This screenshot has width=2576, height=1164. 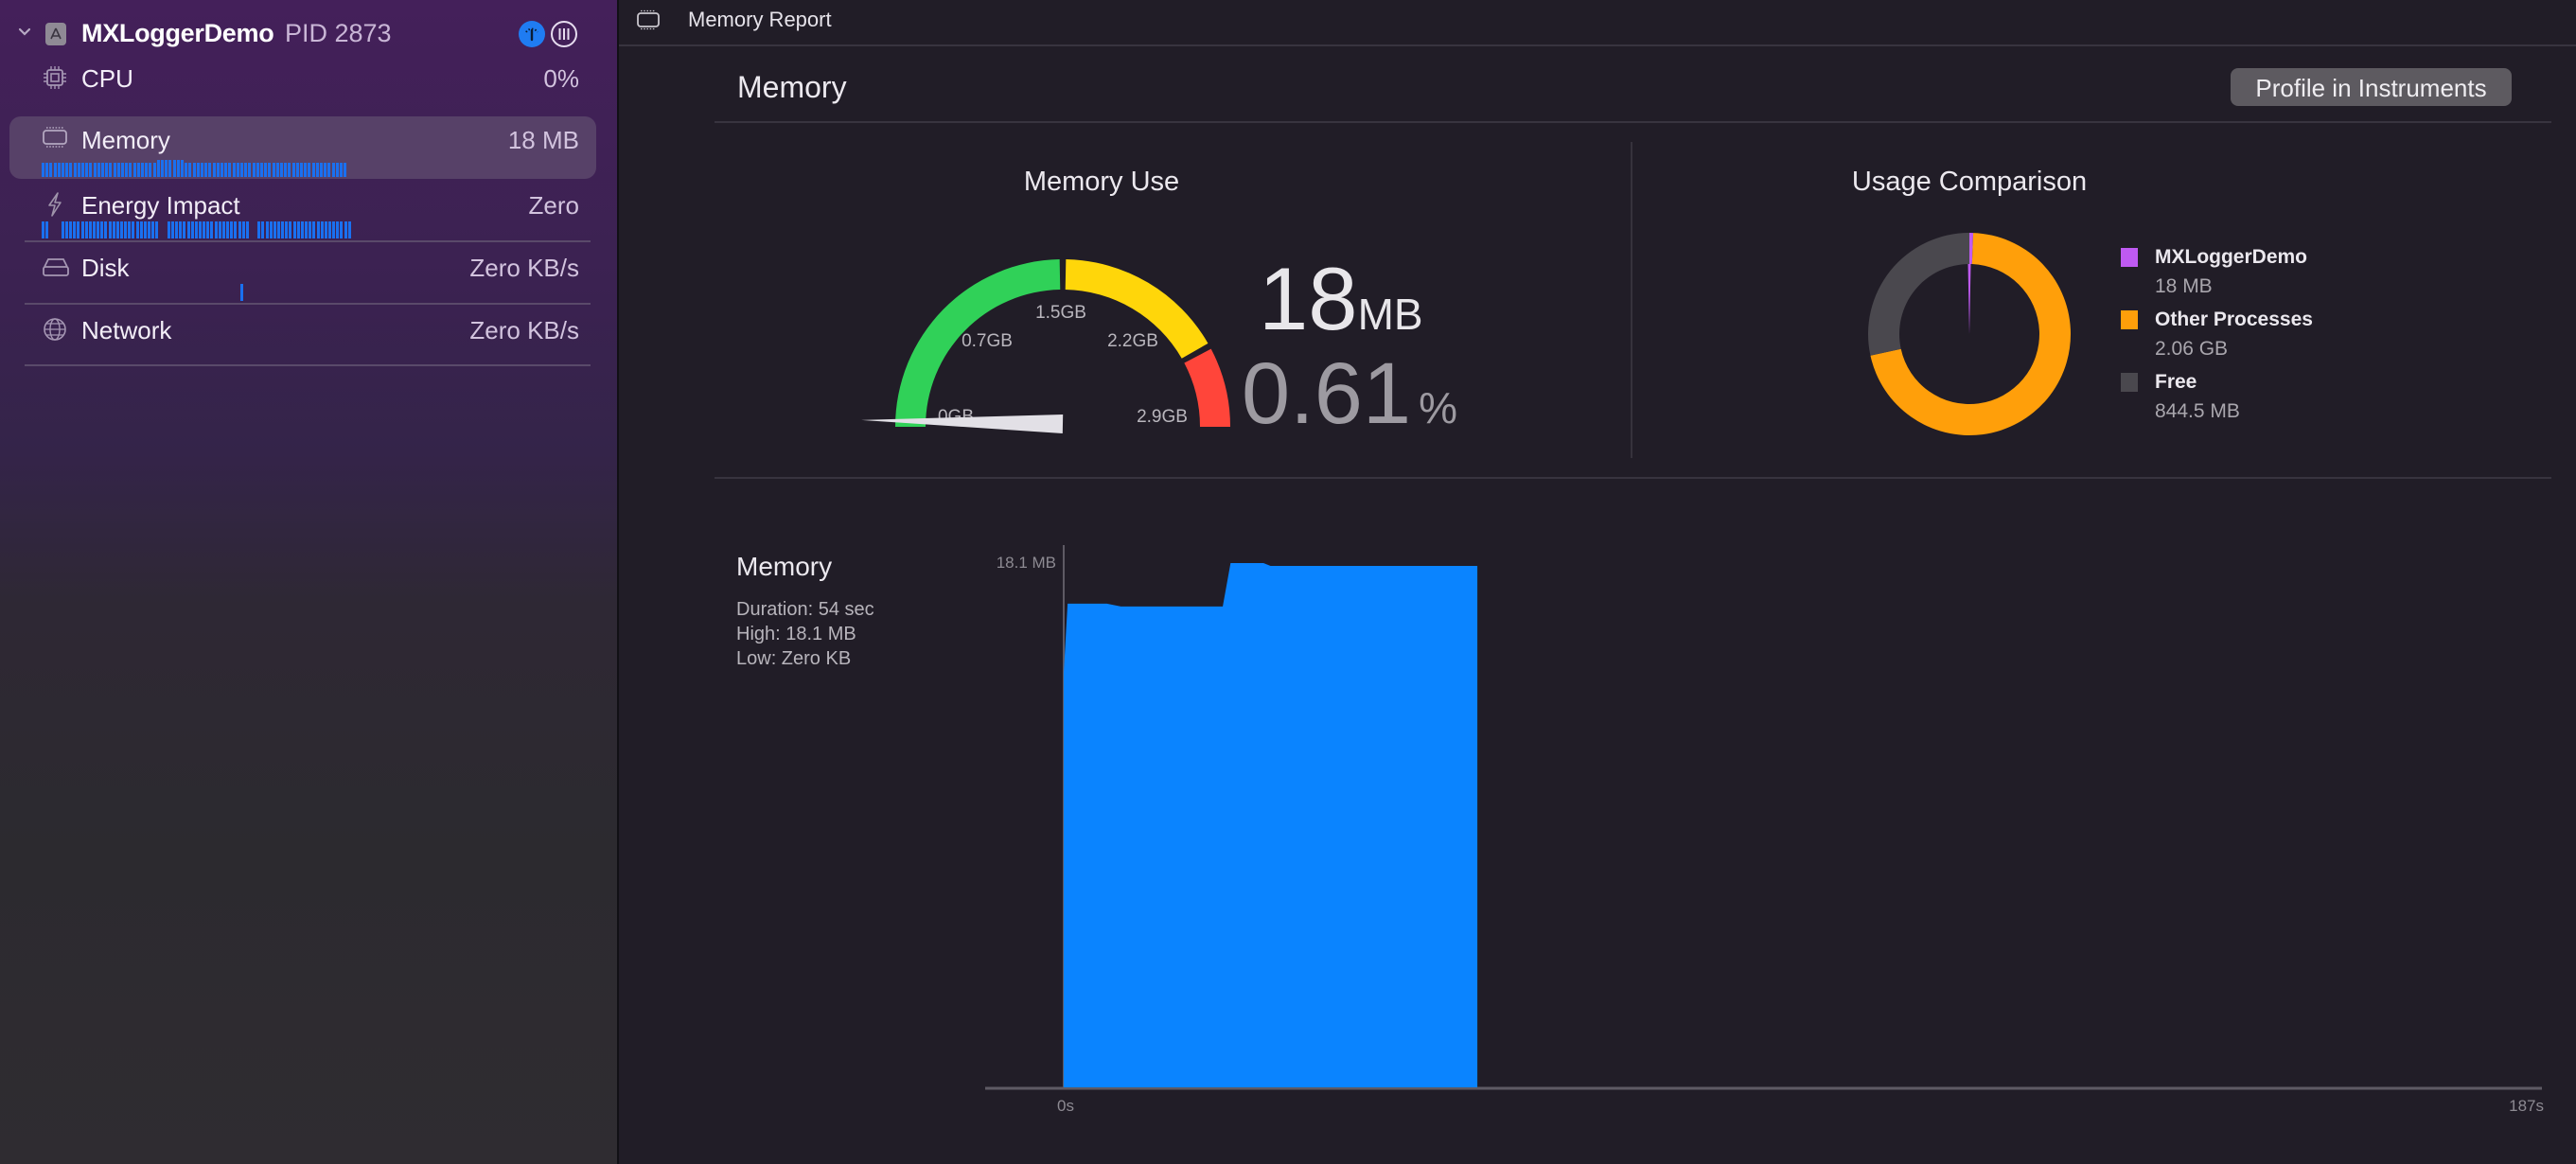 What do you see at coordinates (310, 89) in the screenshot?
I see `sidebar-item-cpu: CPU 0%` at bounding box center [310, 89].